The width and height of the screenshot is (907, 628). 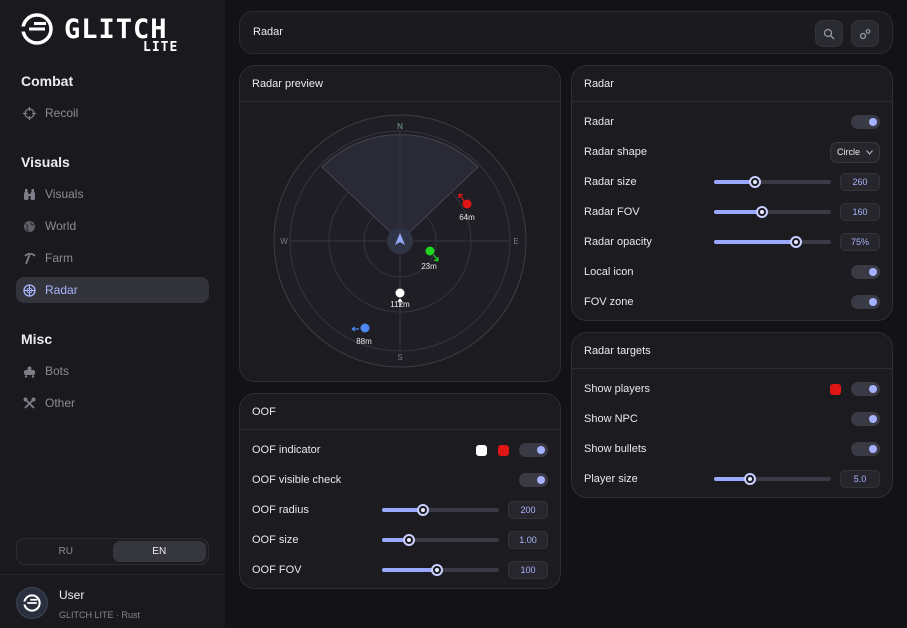 I want to click on app-logo: GLITCH LITE, so click(x=105, y=35).